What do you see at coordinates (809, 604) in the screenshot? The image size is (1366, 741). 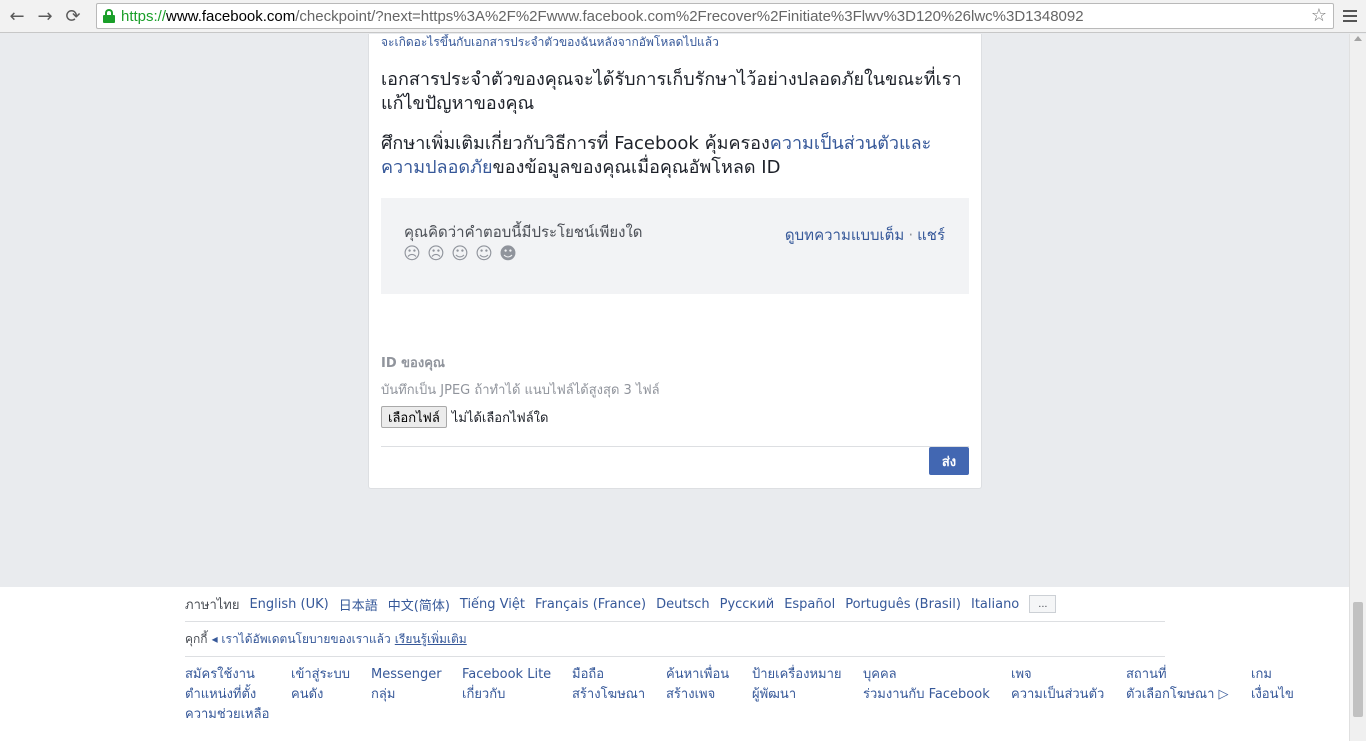 I see `language-link: Español` at bounding box center [809, 604].